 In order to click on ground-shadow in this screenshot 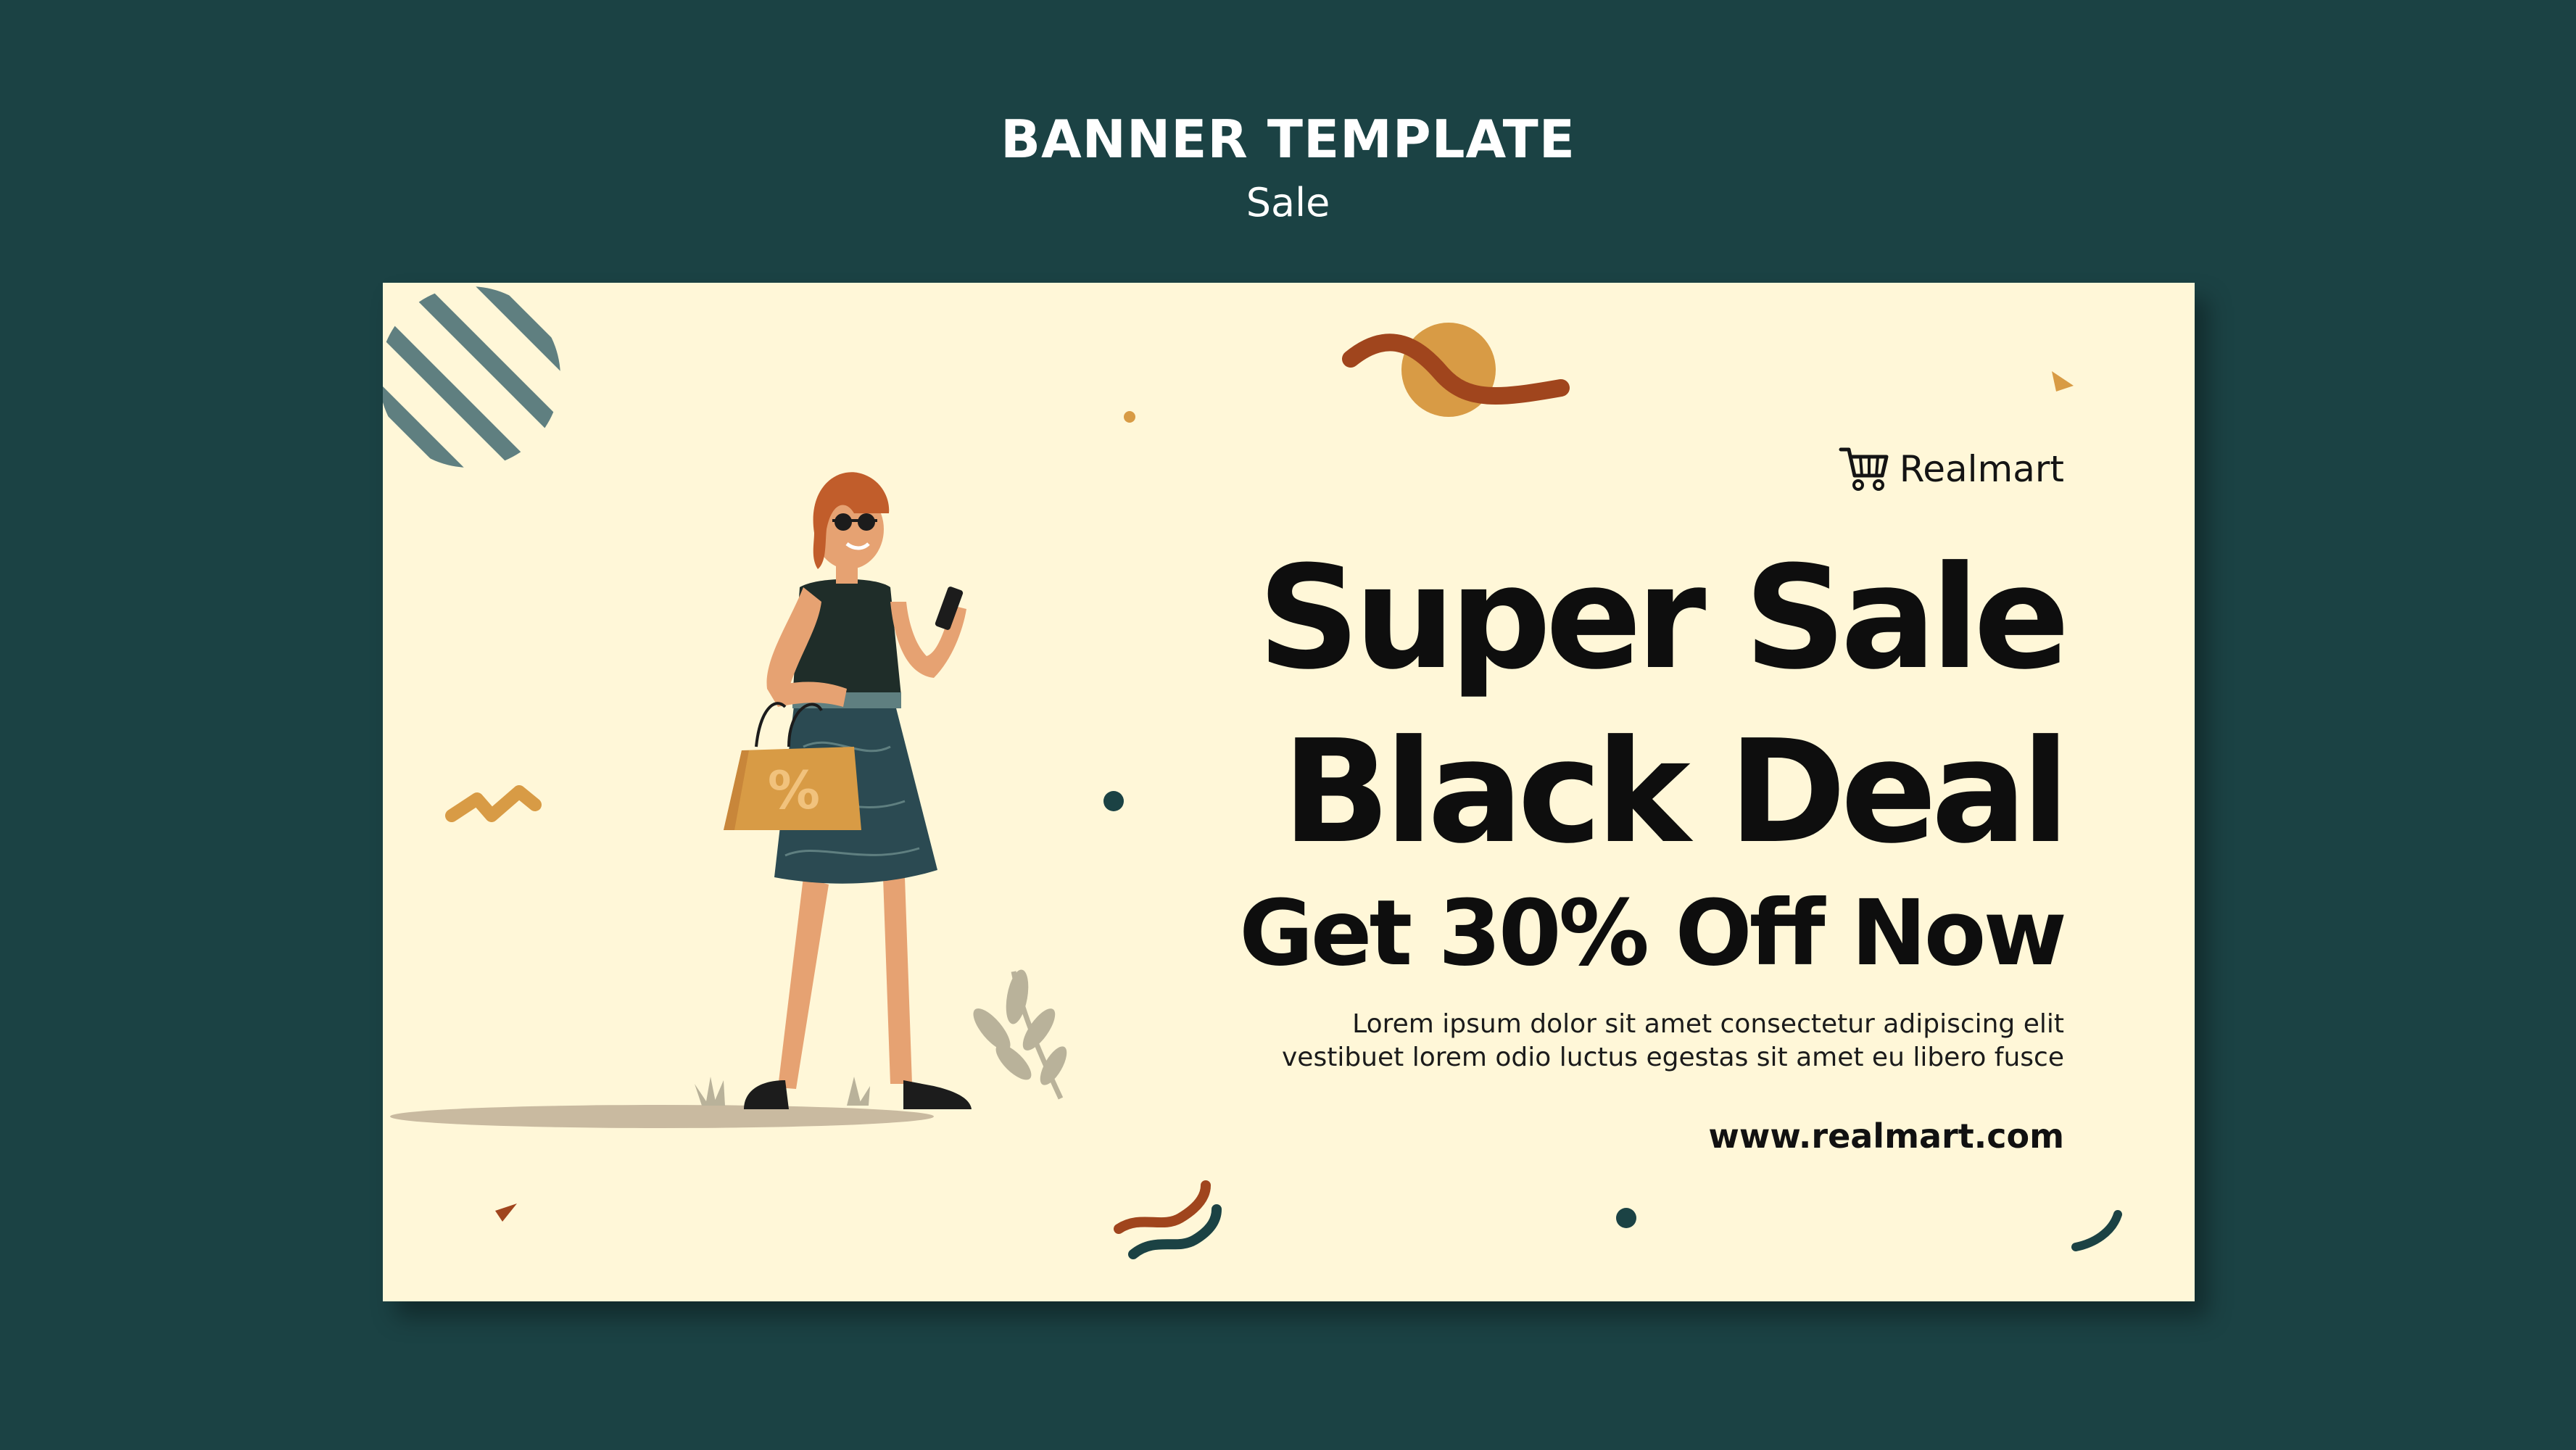, I will do `click(662, 1116)`.